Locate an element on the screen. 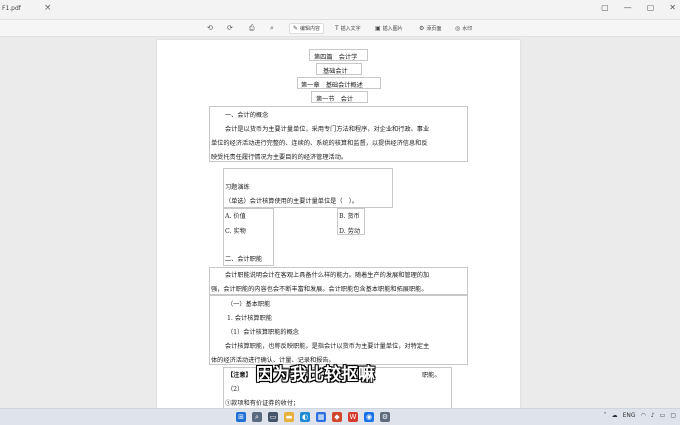 This screenshot has height=425, width=680. insert-text-label: 插入文字 is located at coordinates (350, 29).